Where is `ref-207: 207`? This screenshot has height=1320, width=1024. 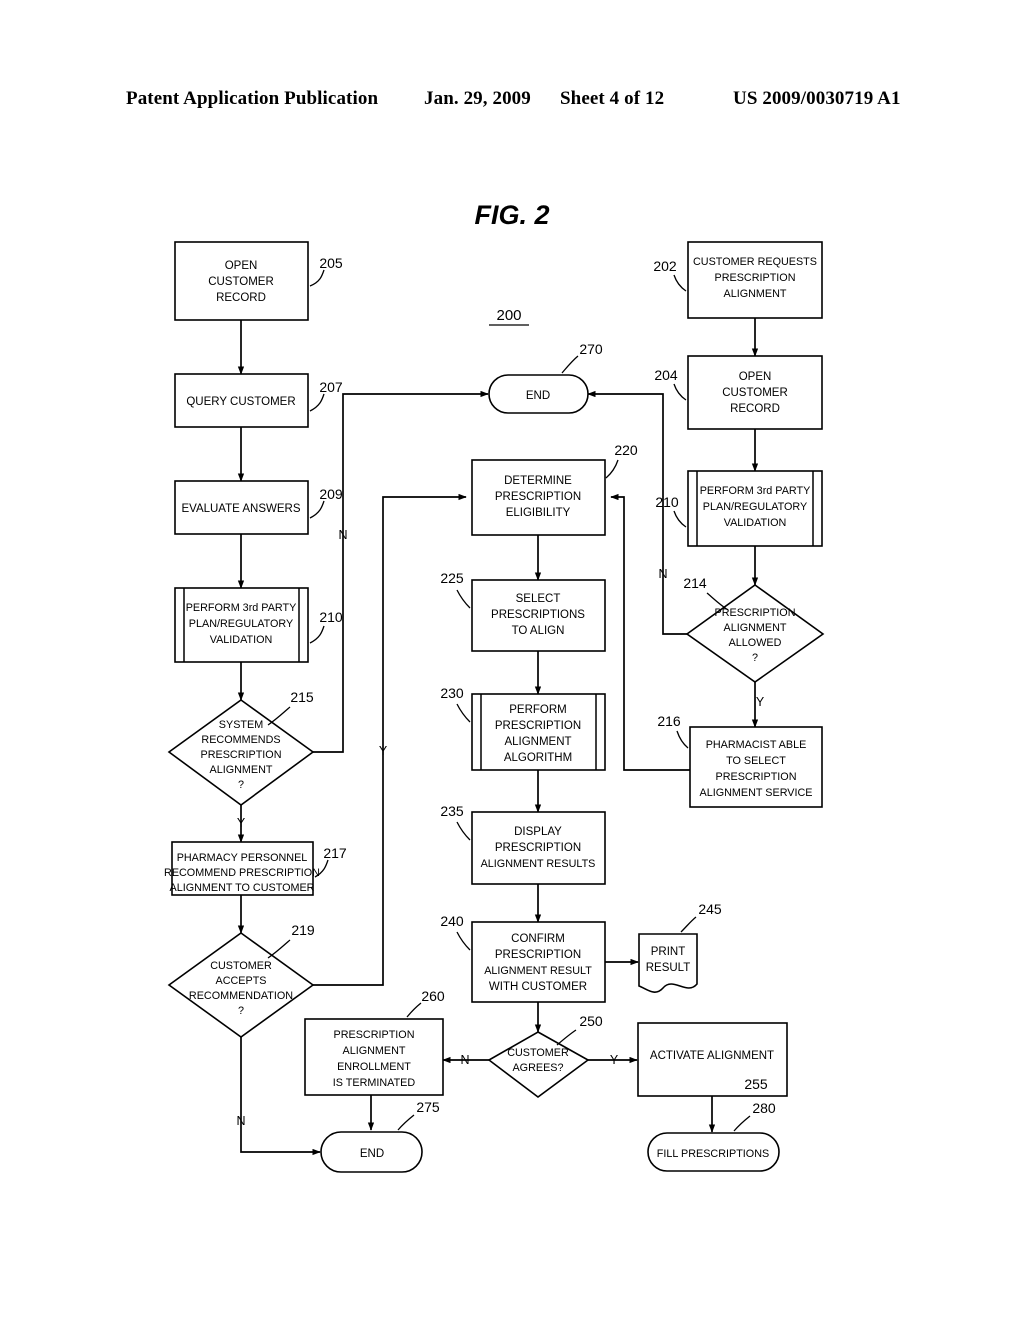
ref-207: 207 is located at coordinates (331, 387).